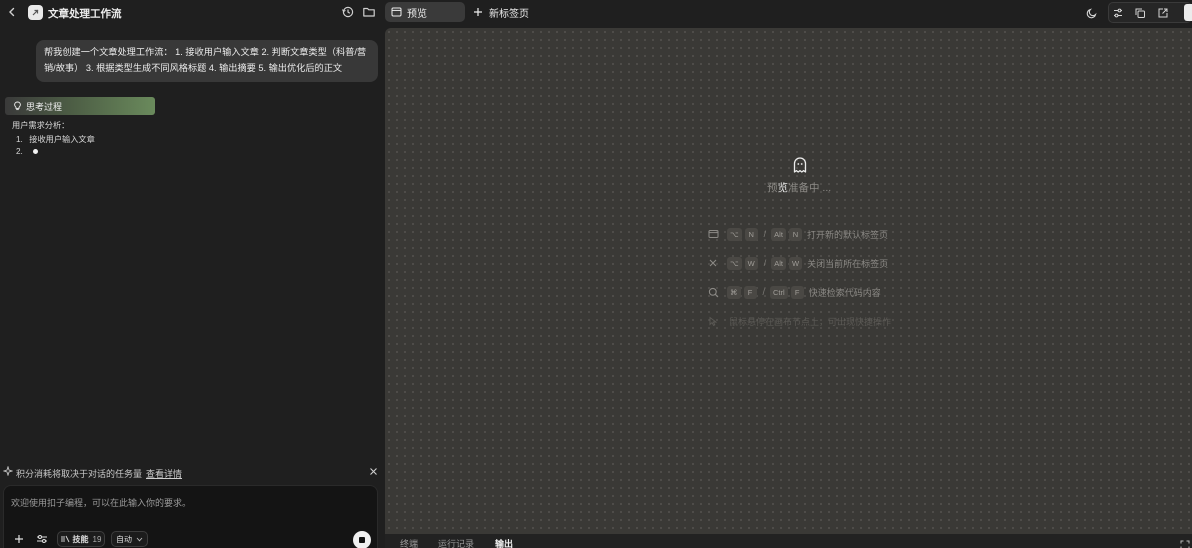 This screenshot has width=1192, height=548. What do you see at coordinates (1139, 12) in the screenshot?
I see `copy-icon` at bounding box center [1139, 12].